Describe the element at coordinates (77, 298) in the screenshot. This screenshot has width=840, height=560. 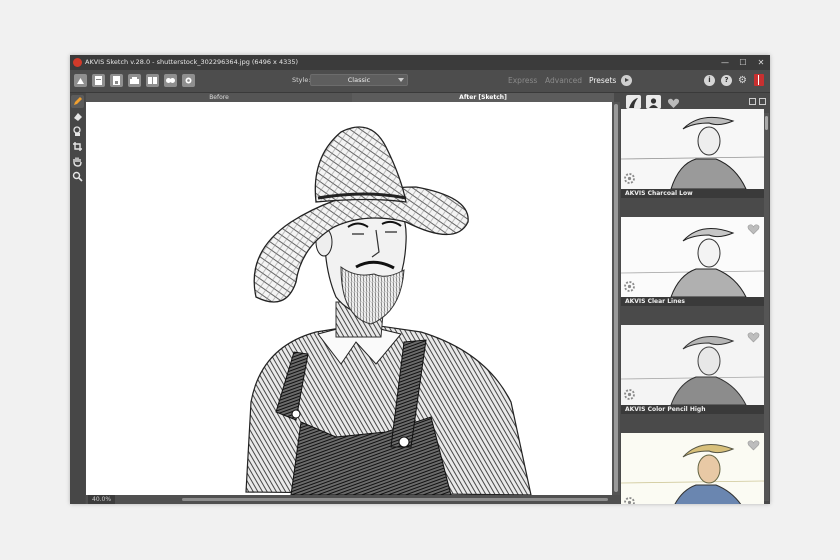
I see `tools-panel` at that location.